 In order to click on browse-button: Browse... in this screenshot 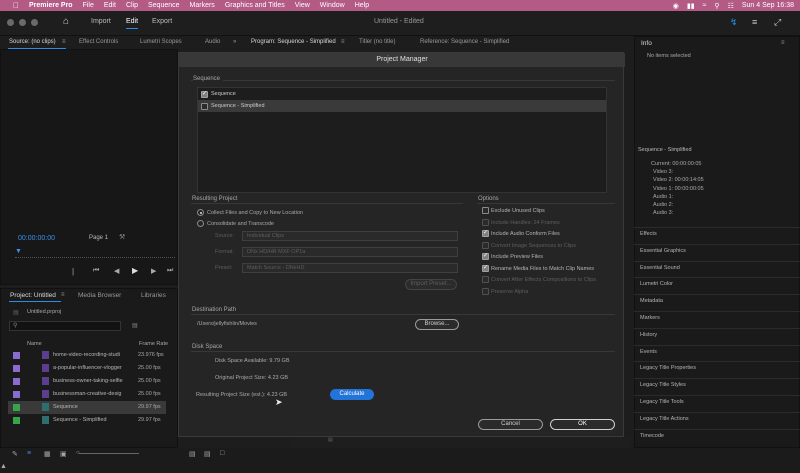, I will do `click(437, 324)`.